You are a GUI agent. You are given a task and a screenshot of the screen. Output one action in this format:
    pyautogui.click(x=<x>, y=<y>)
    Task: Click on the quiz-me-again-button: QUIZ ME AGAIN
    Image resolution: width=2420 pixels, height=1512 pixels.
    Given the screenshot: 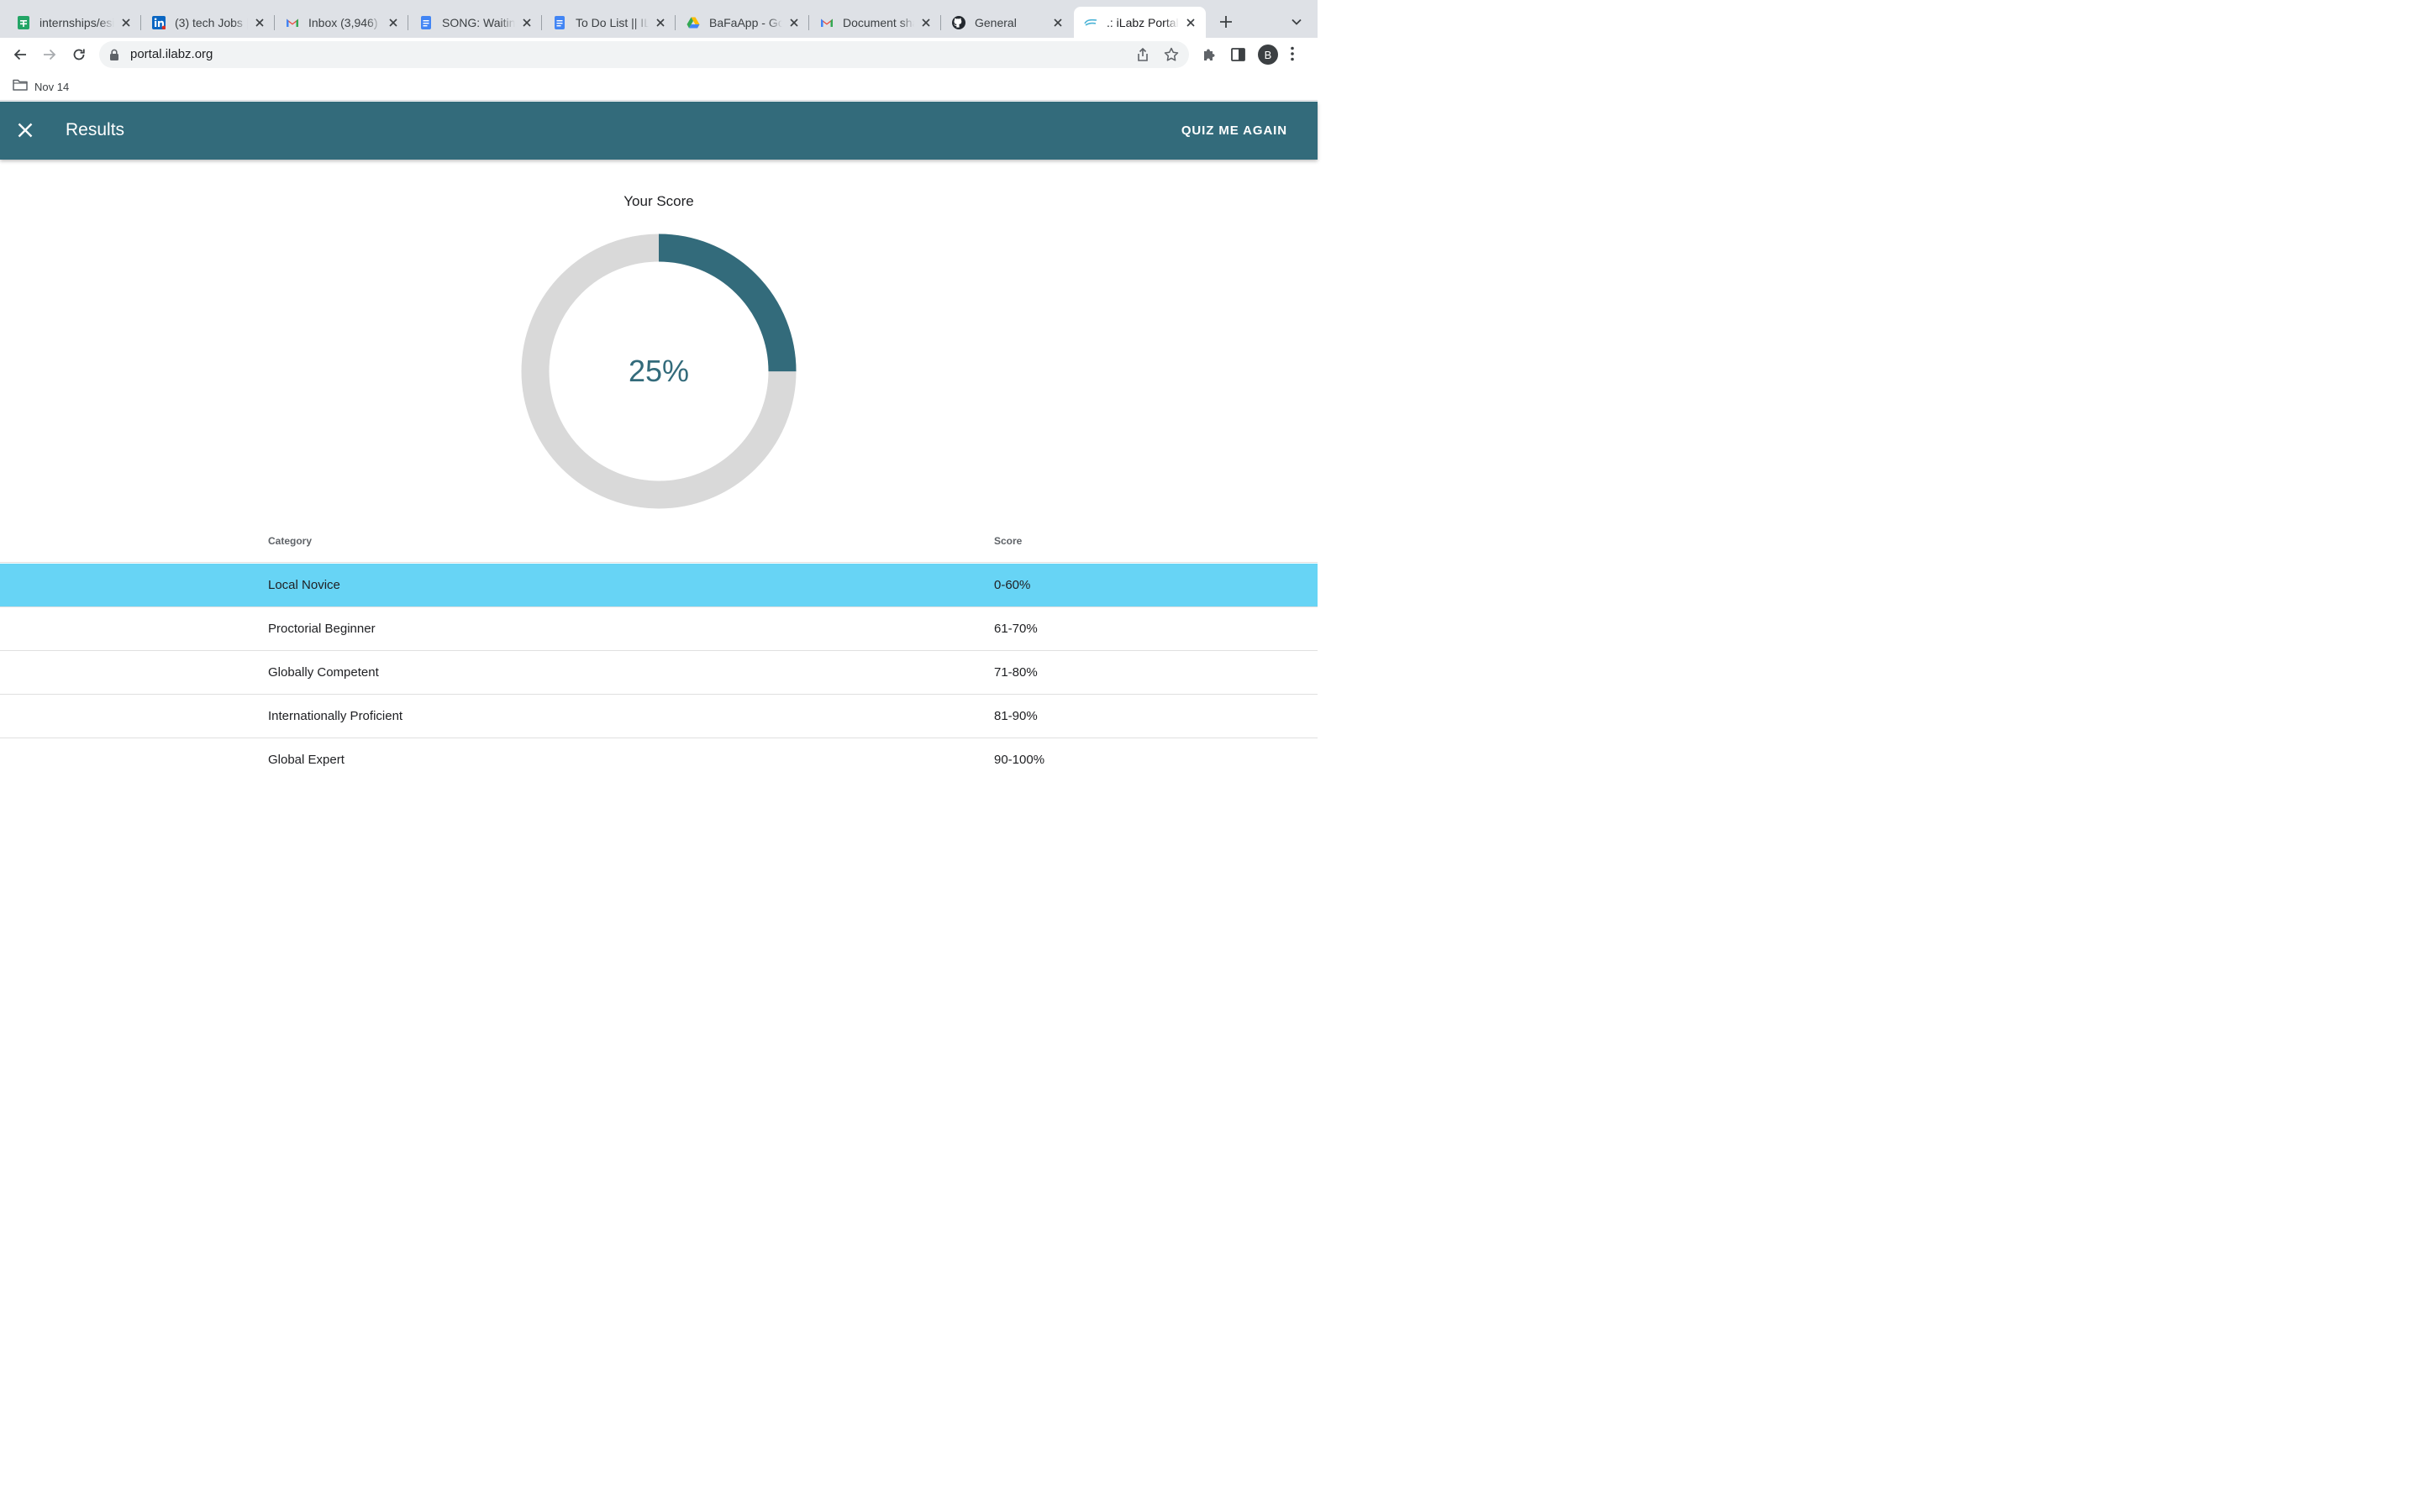 What is the action you would take?
    pyautogui.click(x=1234, y=130)
    